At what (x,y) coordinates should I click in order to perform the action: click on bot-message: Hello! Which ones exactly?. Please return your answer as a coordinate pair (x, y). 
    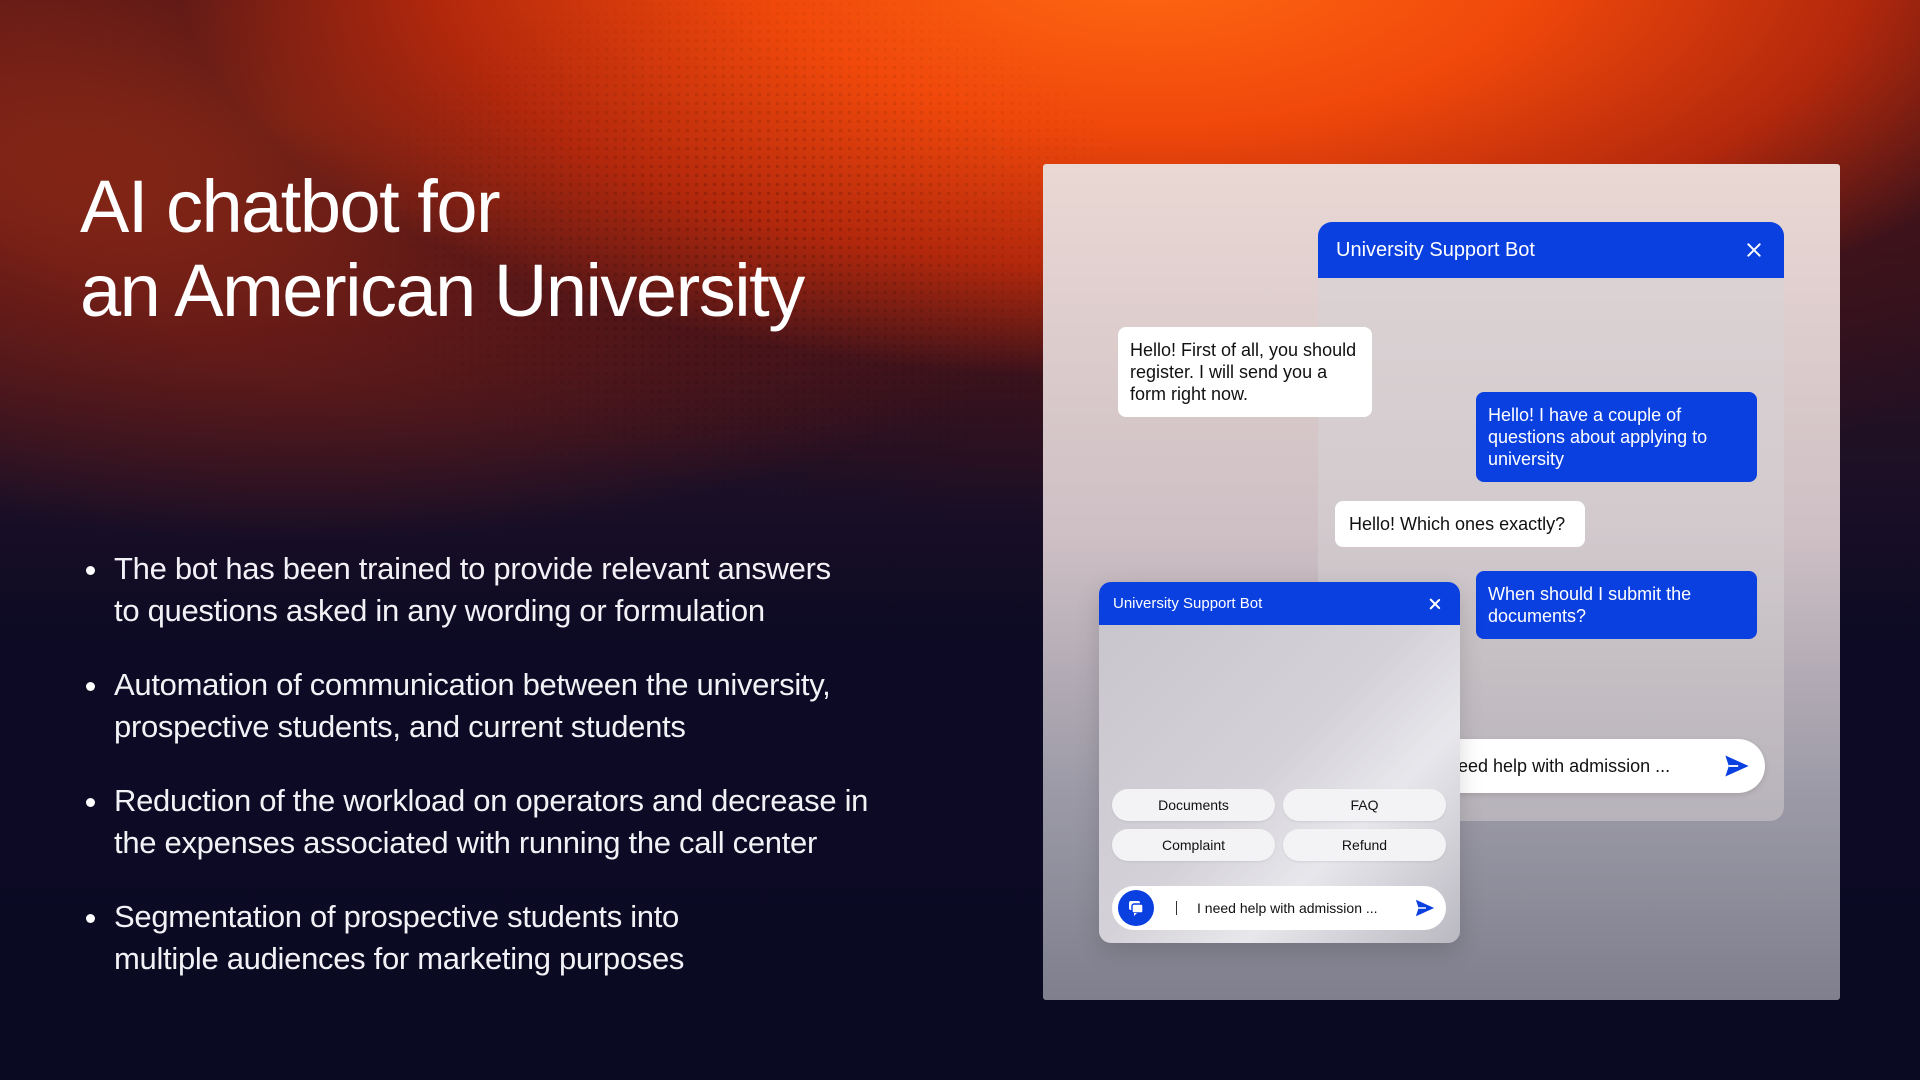
    Looking at the image, I should click on (1460, 524).